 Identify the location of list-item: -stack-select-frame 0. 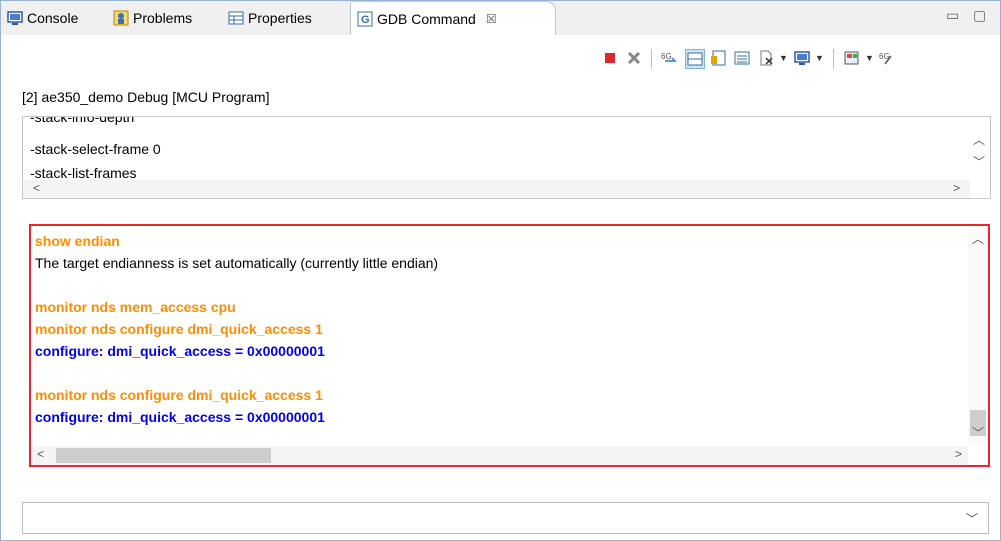
(95, 149).